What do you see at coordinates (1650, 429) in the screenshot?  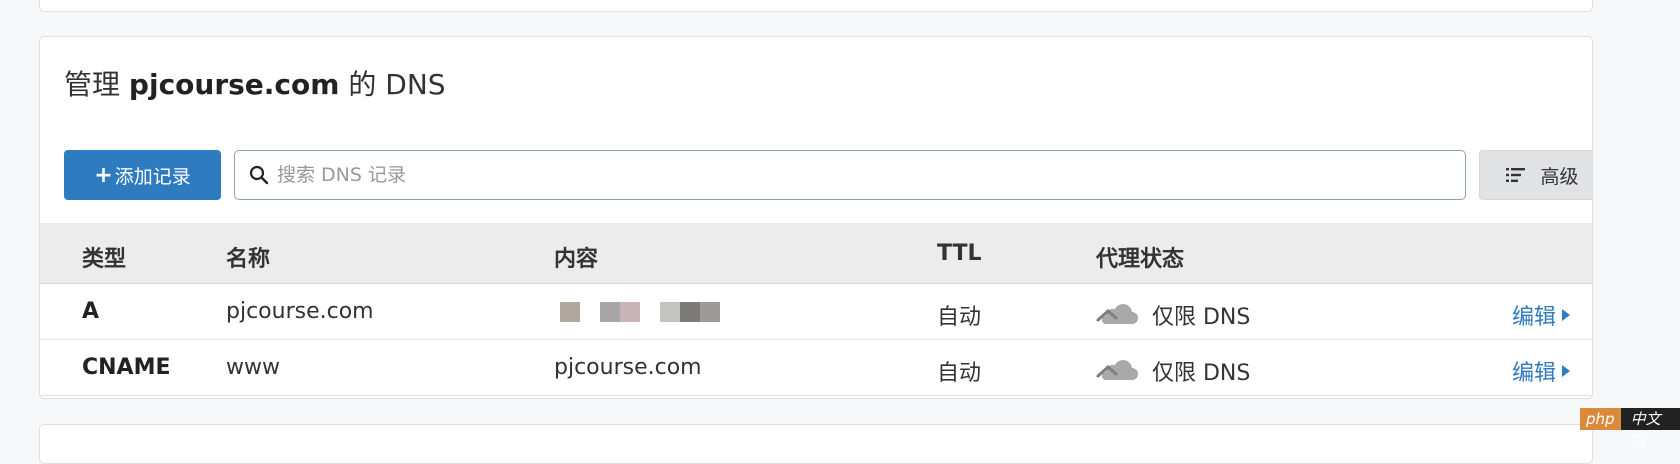 I see `watermark-cn: 中文网` at bounding box center [1650, 429].